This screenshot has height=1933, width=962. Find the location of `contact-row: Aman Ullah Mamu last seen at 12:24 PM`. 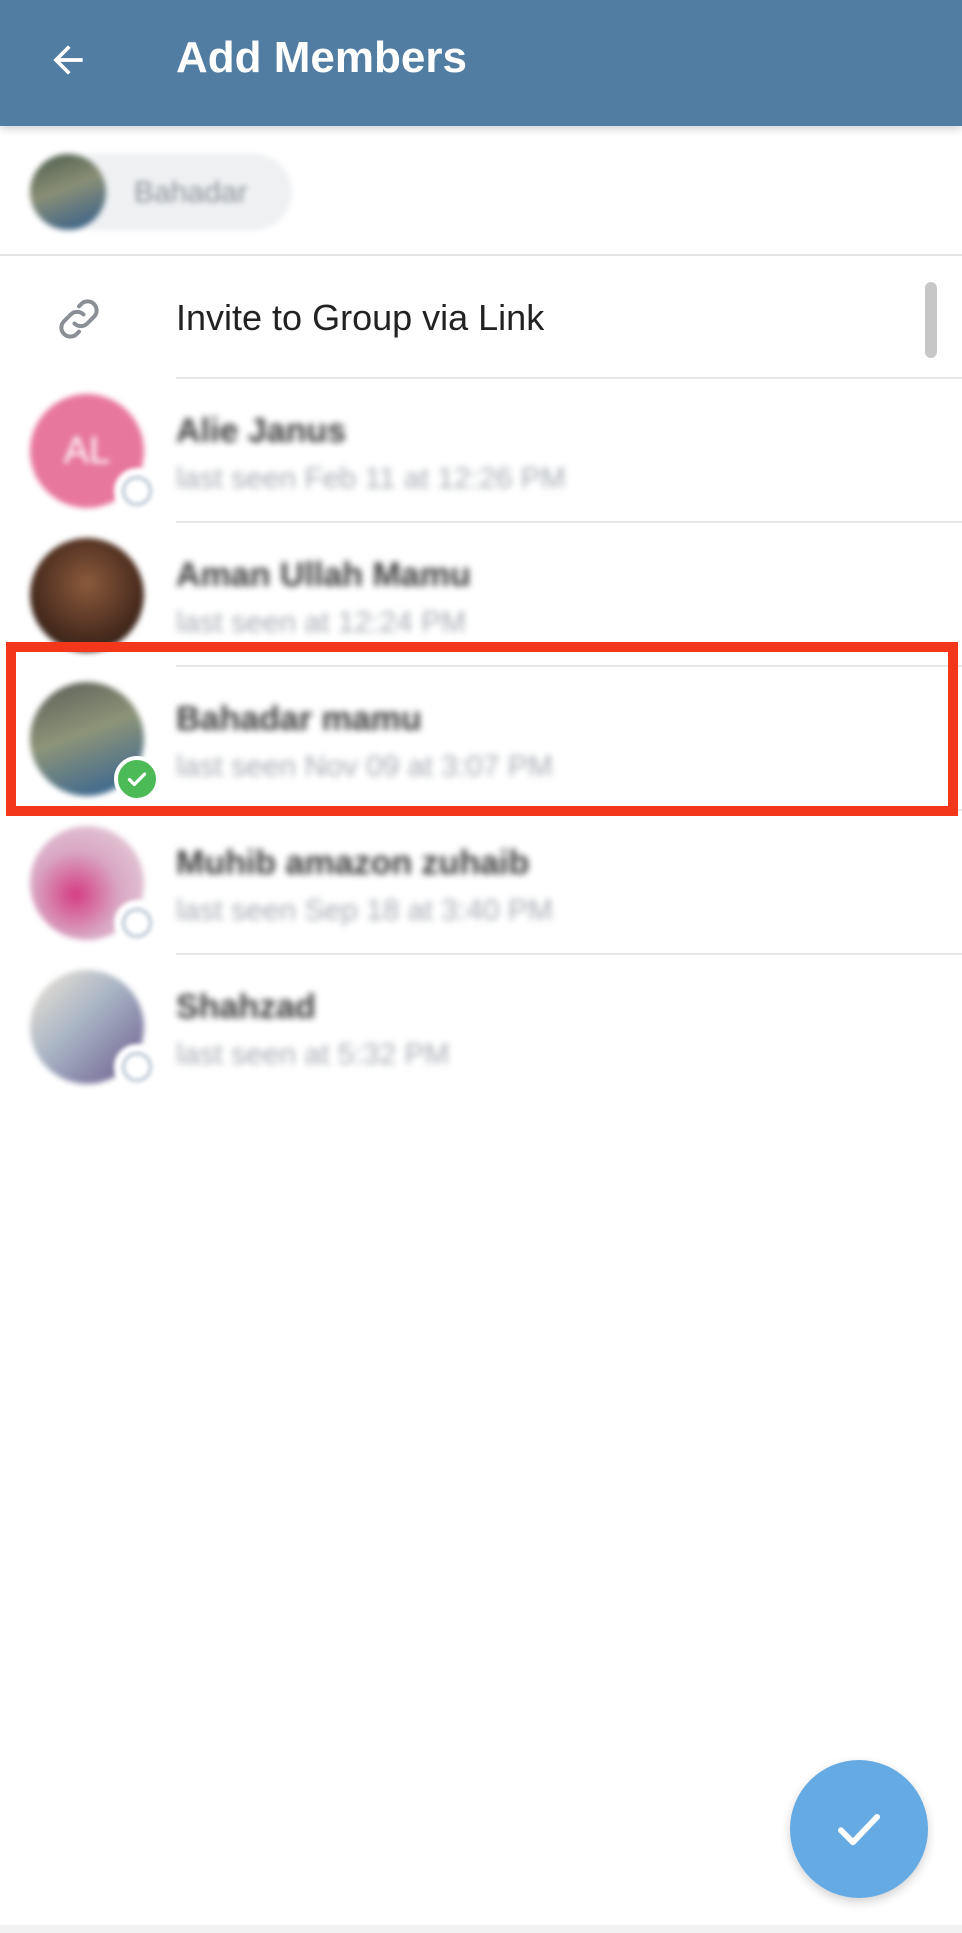

contact-row: Aman Ullah Mamu last seen at 12:24 PM is located at coordinates (481, 593).